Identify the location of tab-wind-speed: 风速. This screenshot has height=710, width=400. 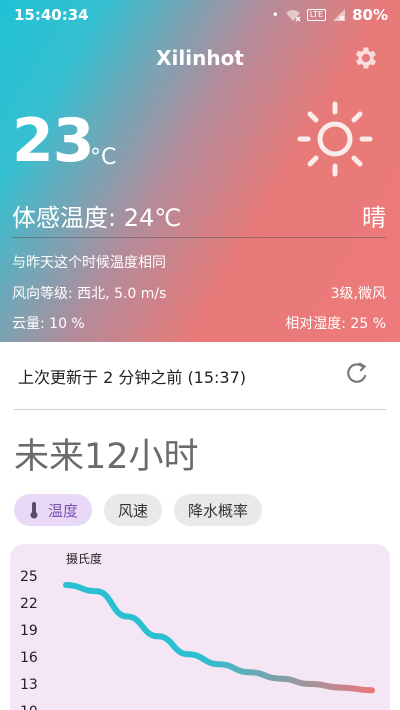
(133, 510).